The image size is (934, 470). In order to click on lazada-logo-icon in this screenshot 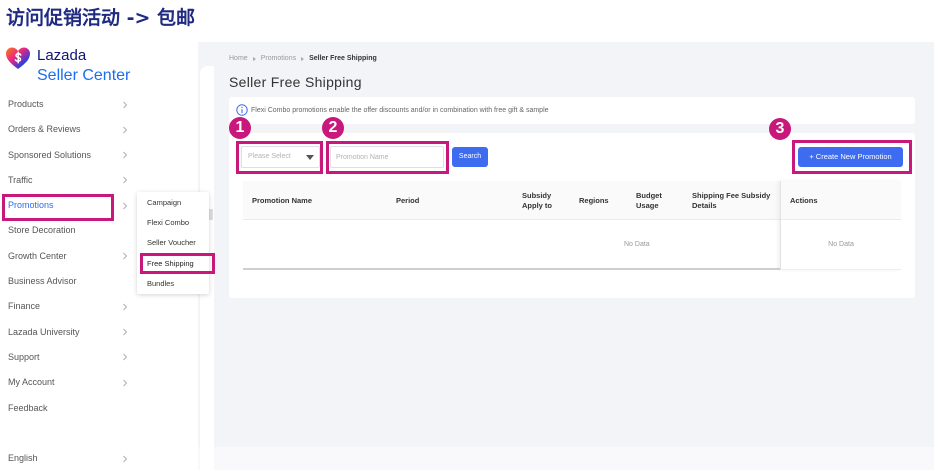, I will do `click(18, 58)`.